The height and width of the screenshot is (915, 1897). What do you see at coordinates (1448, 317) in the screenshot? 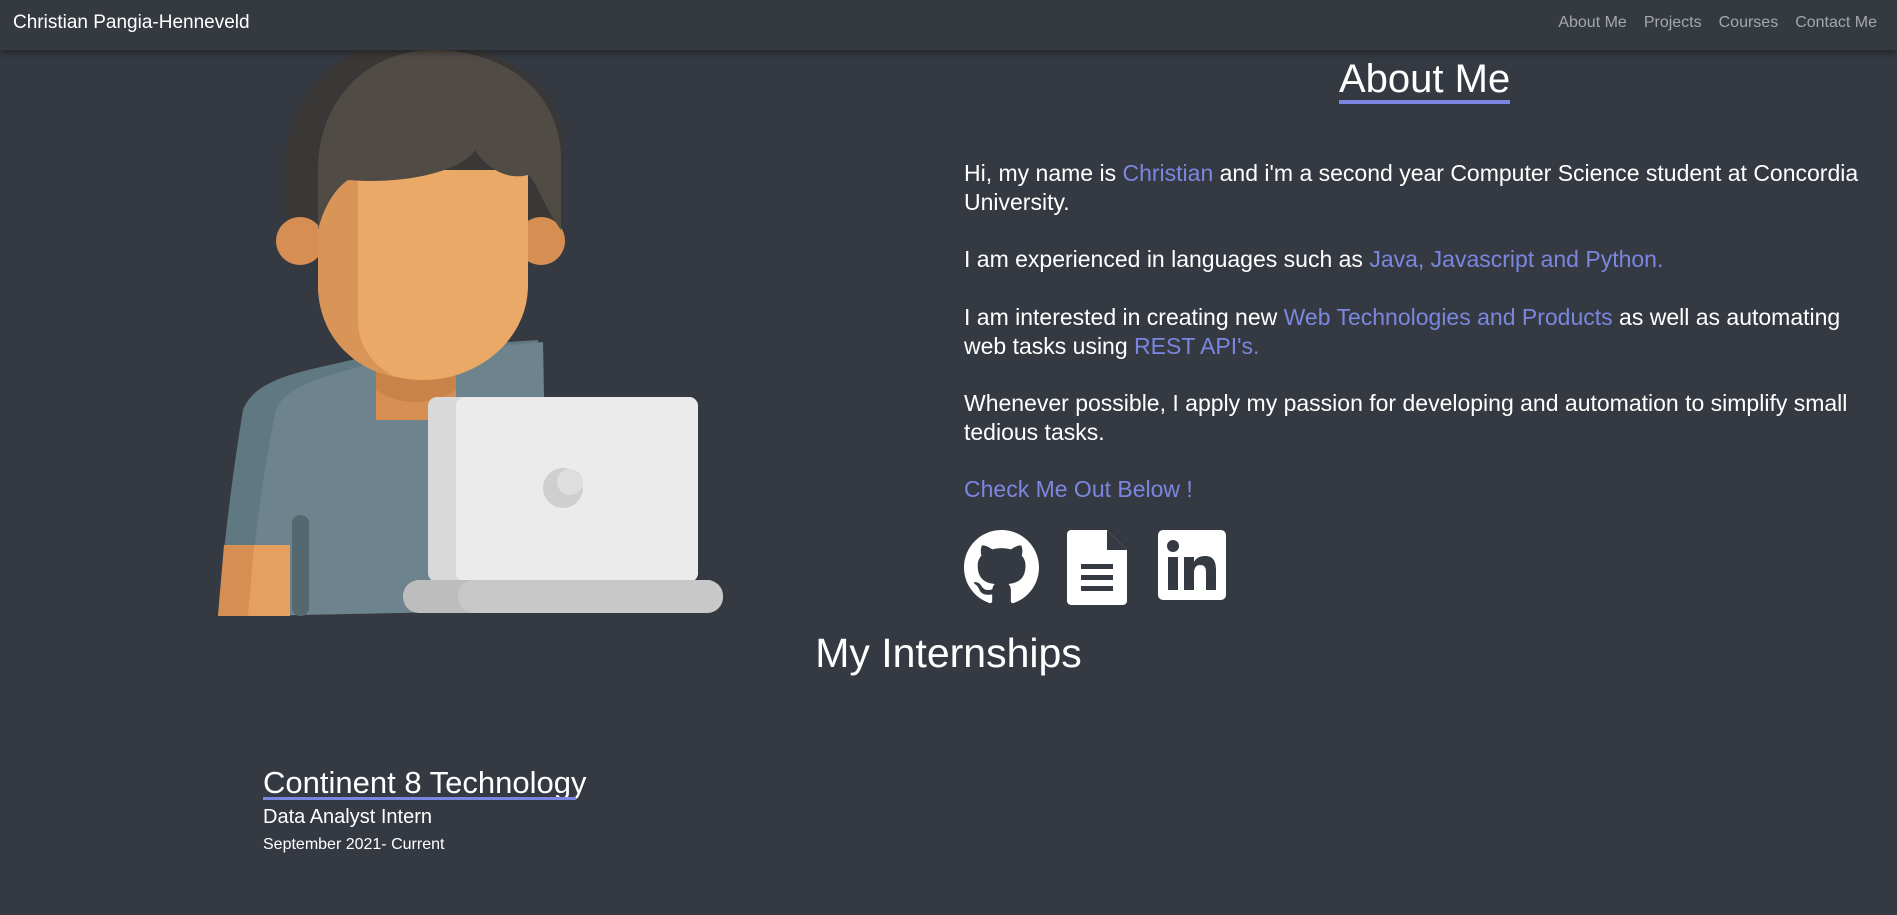
I see `web-tech-highlight: Web Technologies and Products` at bounding box center [1448, 317].